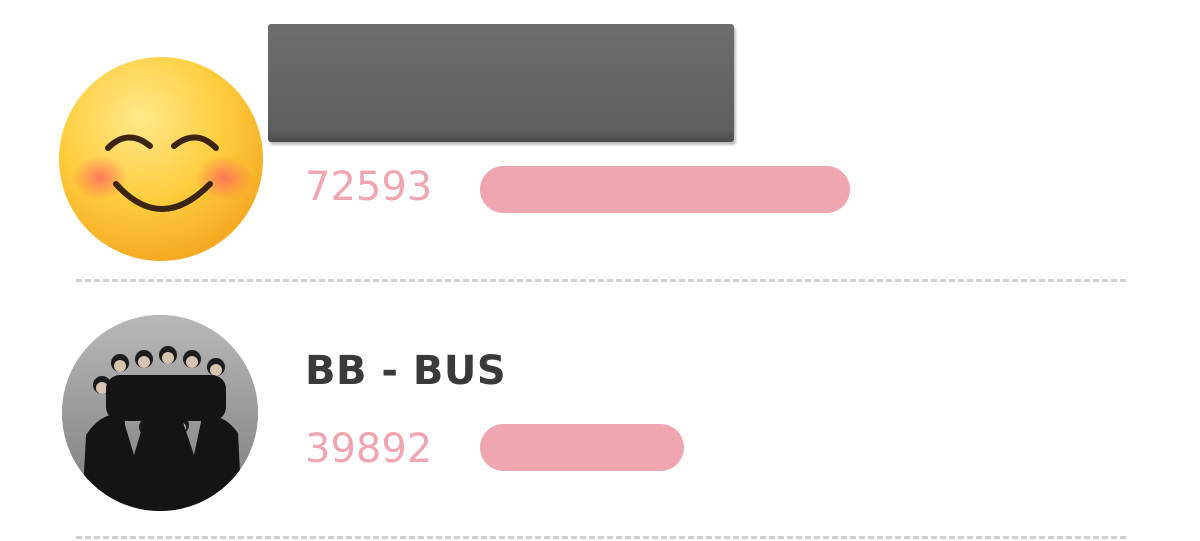 This screenshot has height=541, width=1200. Describe the element at coordinates (369, 449) in the screenshot. I see `vote-count: 39892` at that location.